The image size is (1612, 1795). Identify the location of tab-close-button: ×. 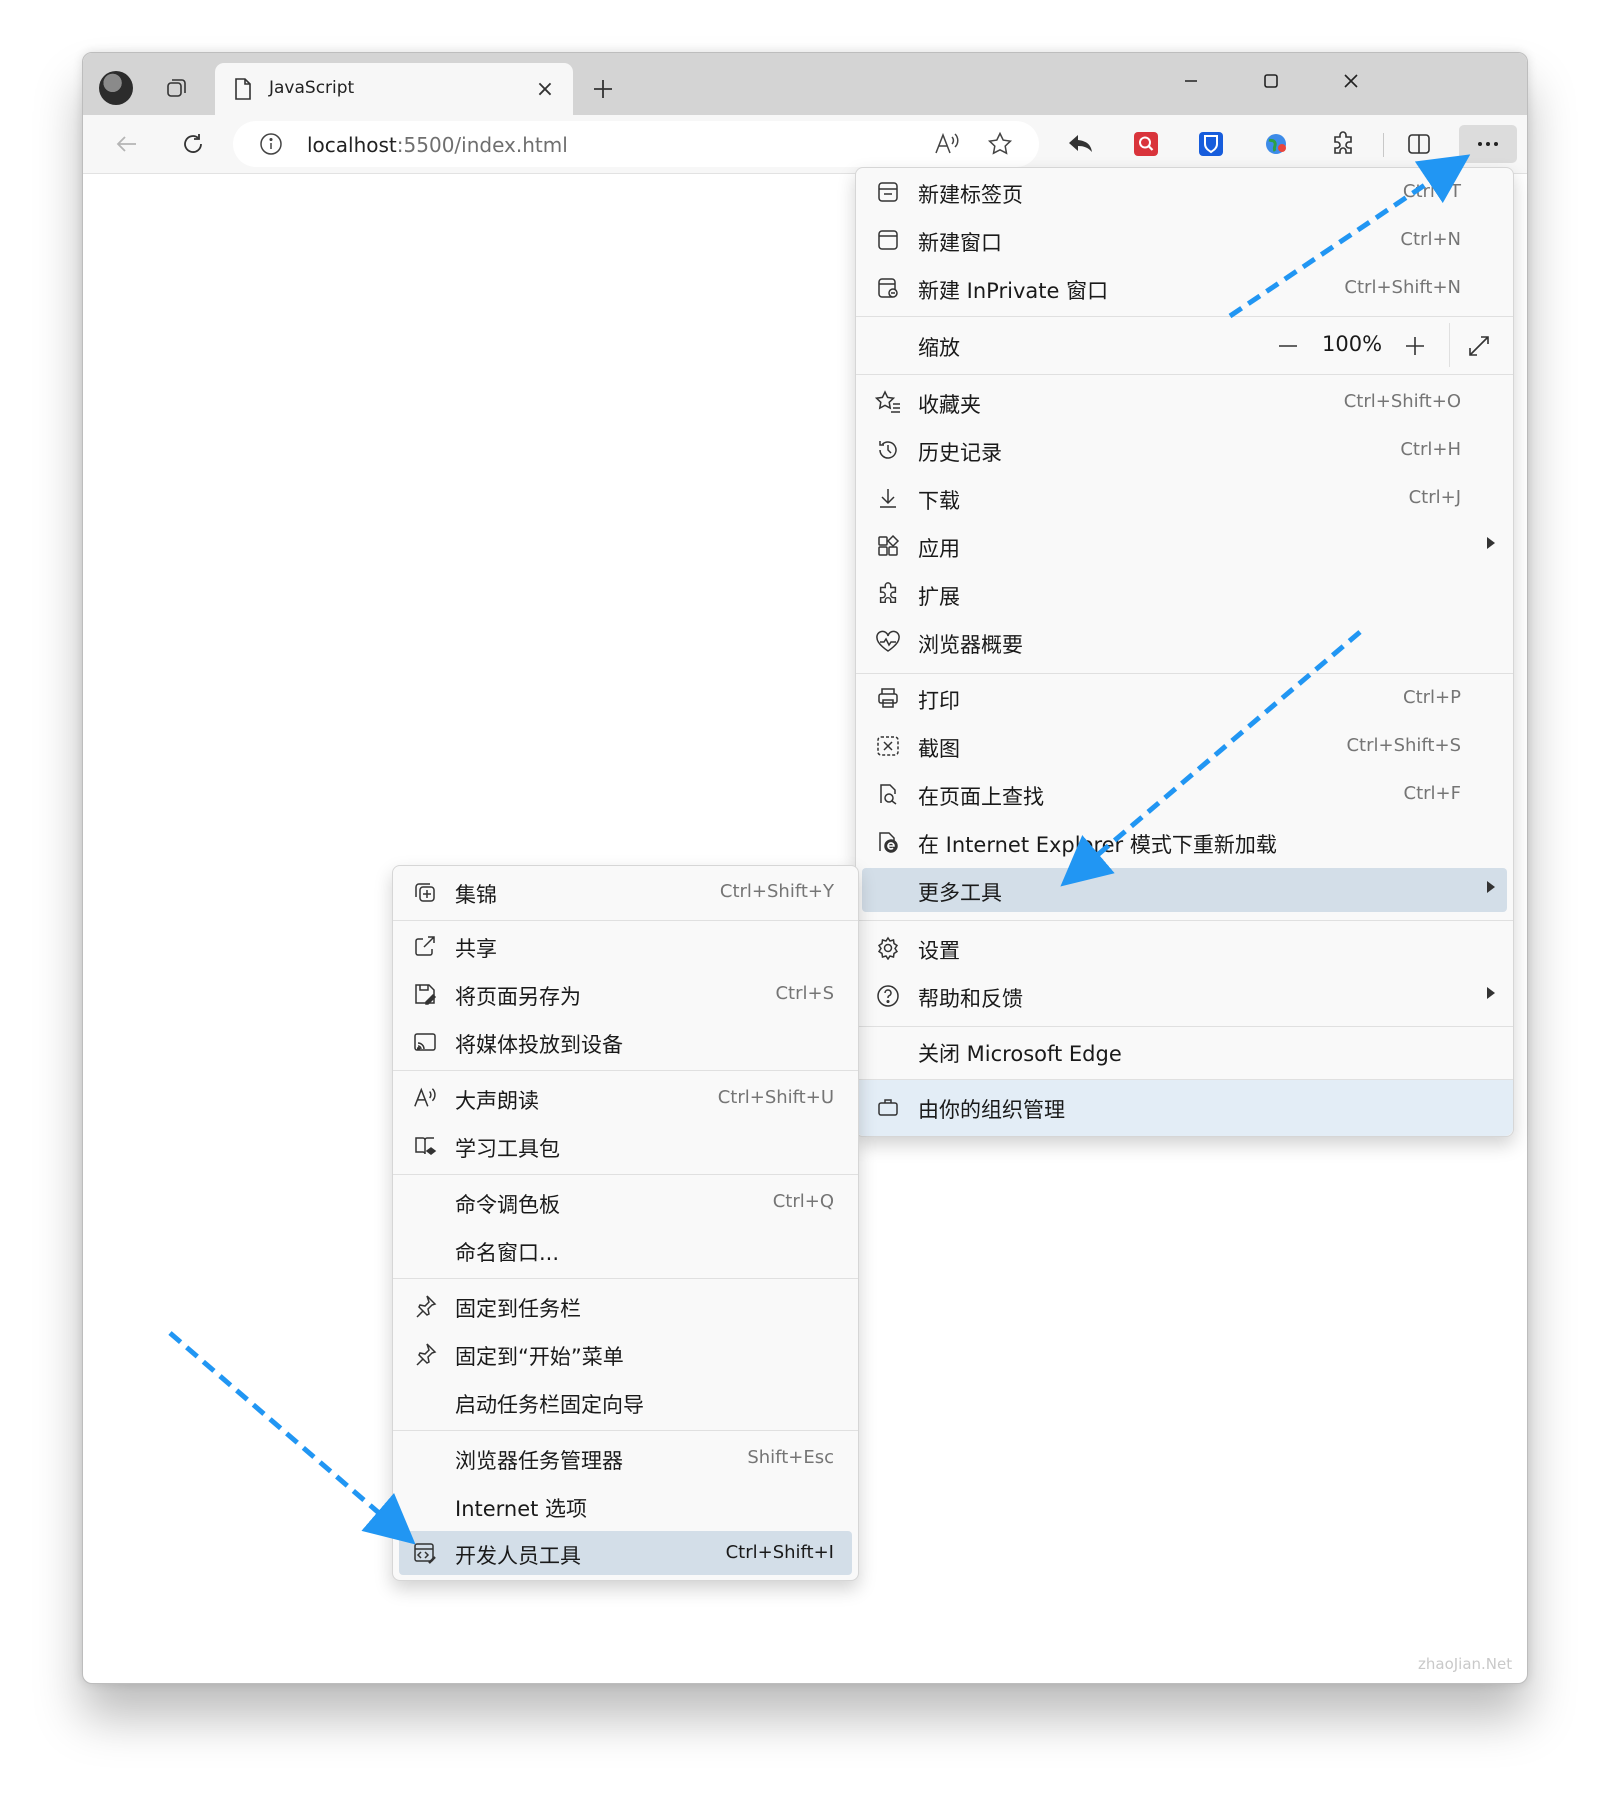
(545, 89).